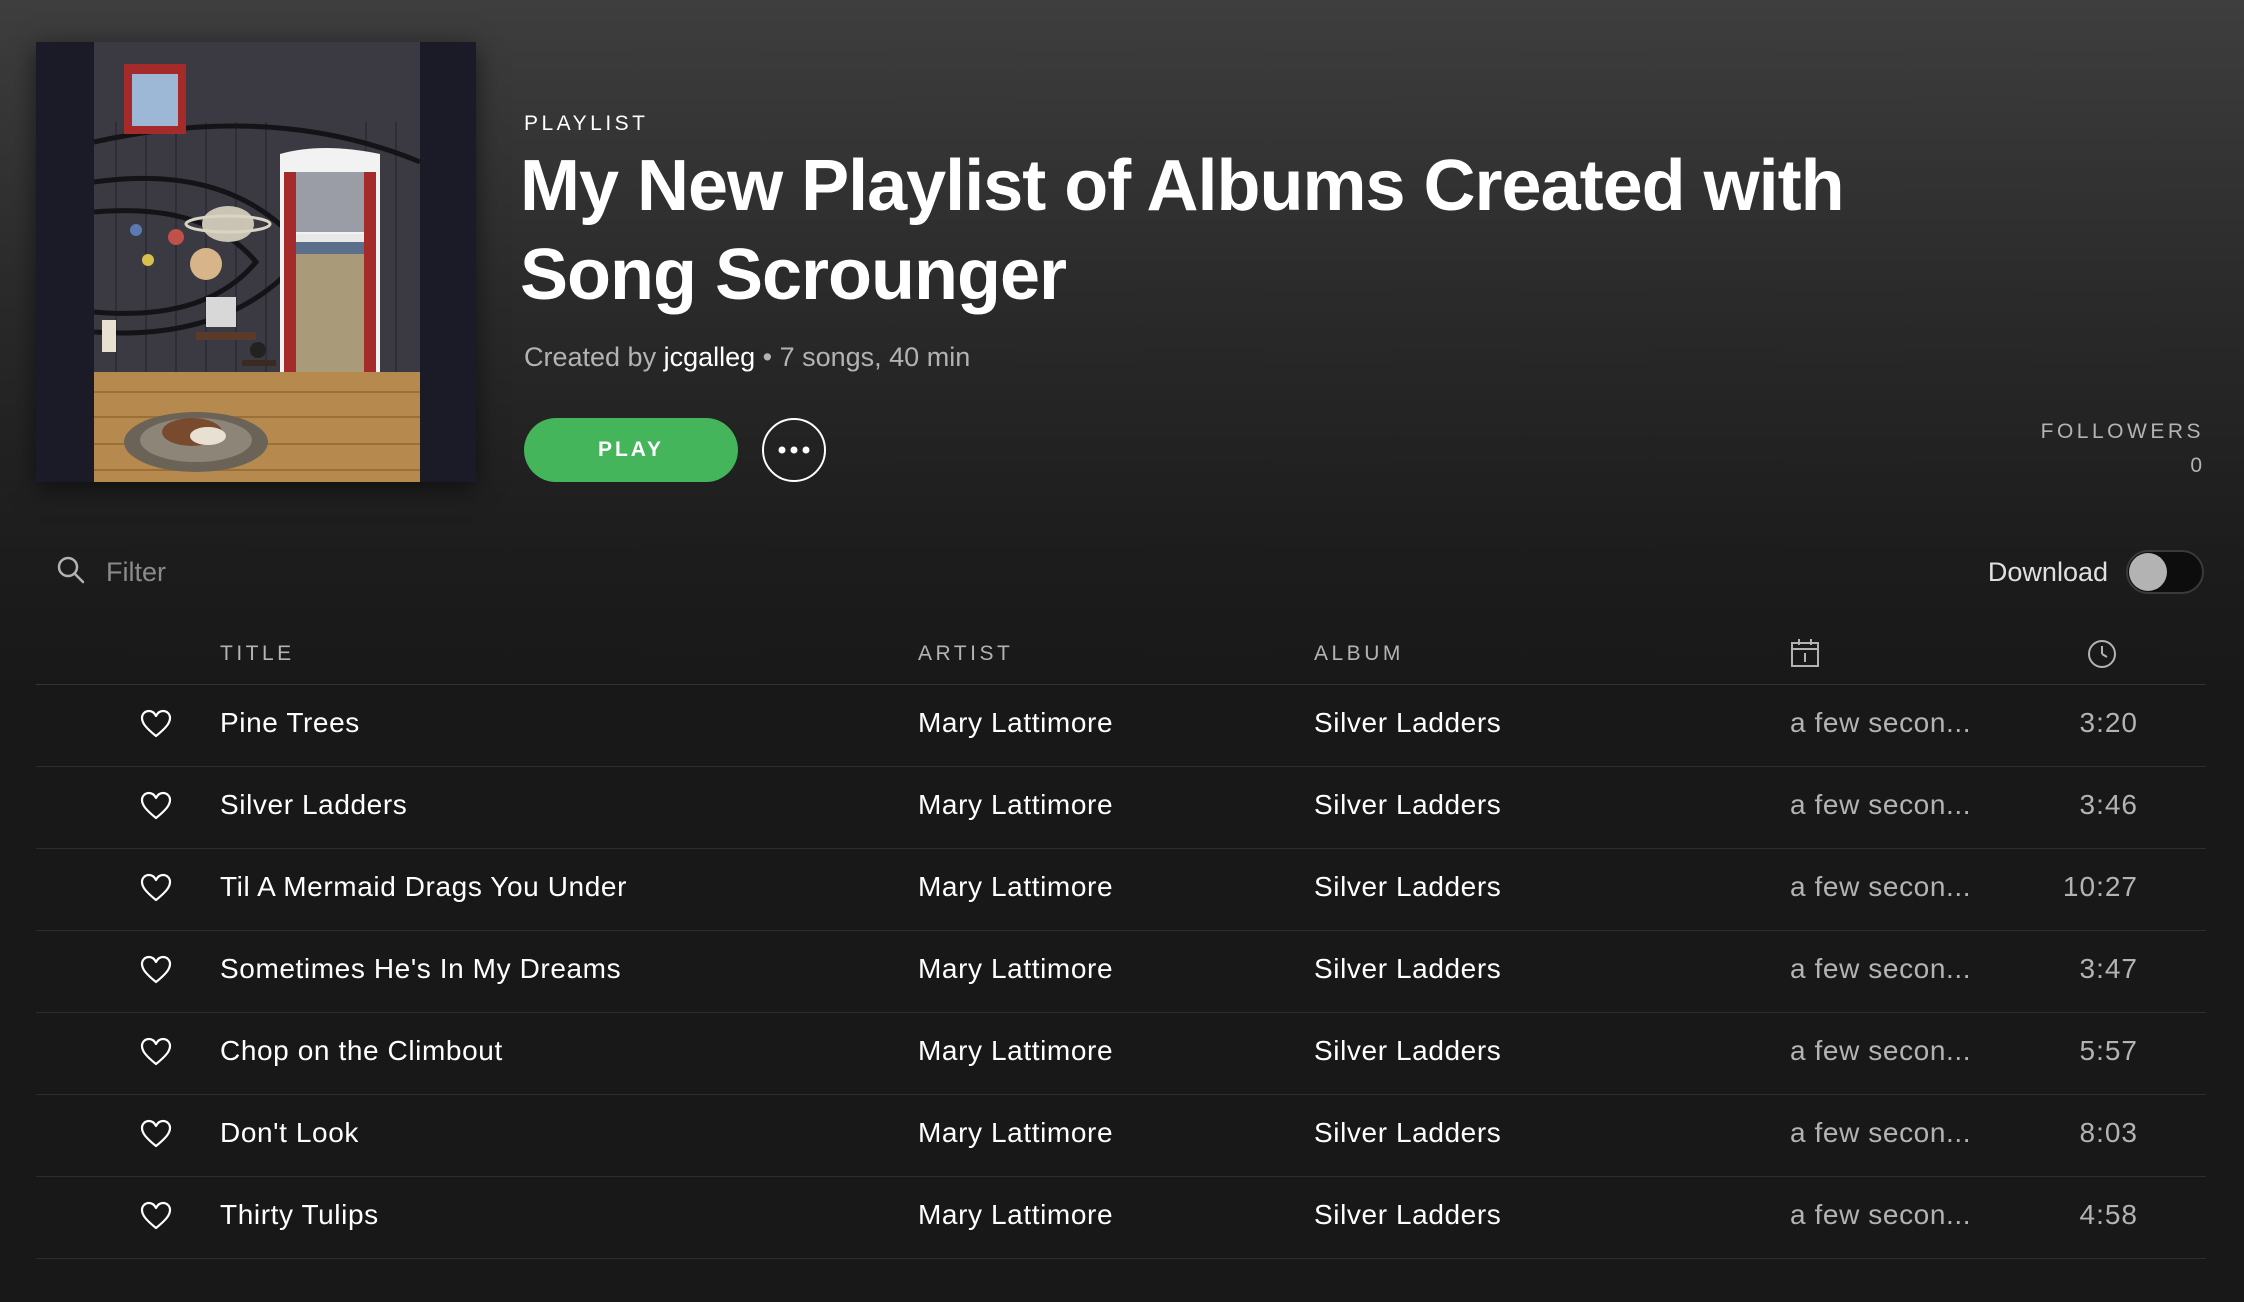  Describe the element at coordinates (965, 654) in the screenshot. I see `column-header-artist: ARTIST` at that location.